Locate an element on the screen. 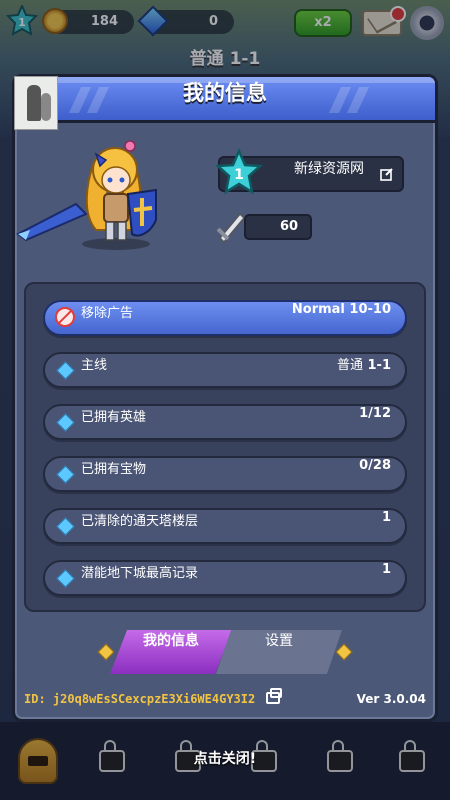  row-label: 已拥有英雄 is located at coordinates (114, 417).